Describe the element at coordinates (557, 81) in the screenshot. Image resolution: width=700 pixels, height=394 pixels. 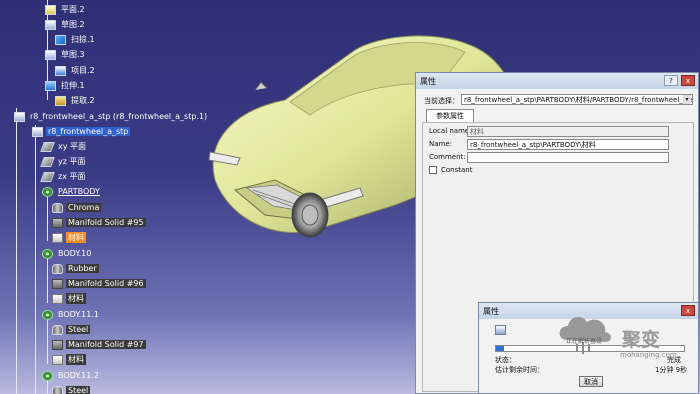
I see `dialog-titlebar: 属性 ? x` at that location.